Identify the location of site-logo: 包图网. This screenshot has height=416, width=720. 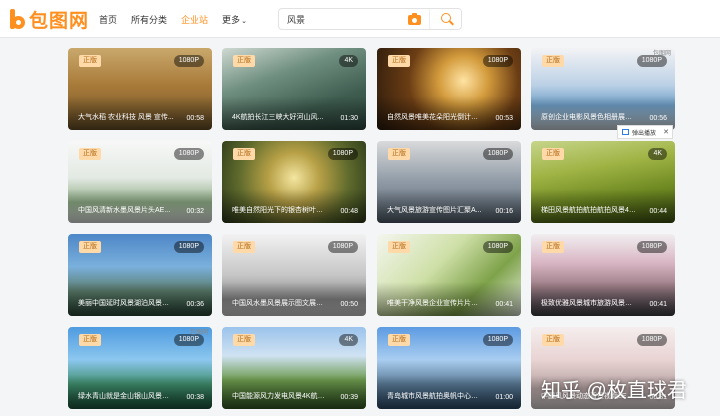
(50, 19).